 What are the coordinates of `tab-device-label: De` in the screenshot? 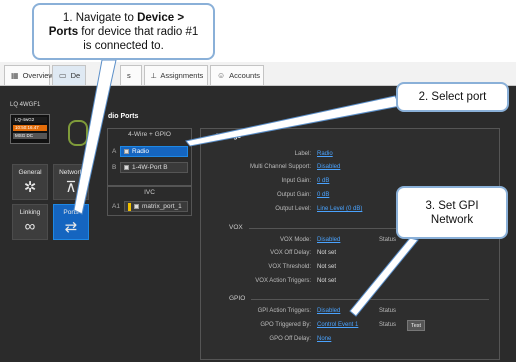 It's located at (75, 75).